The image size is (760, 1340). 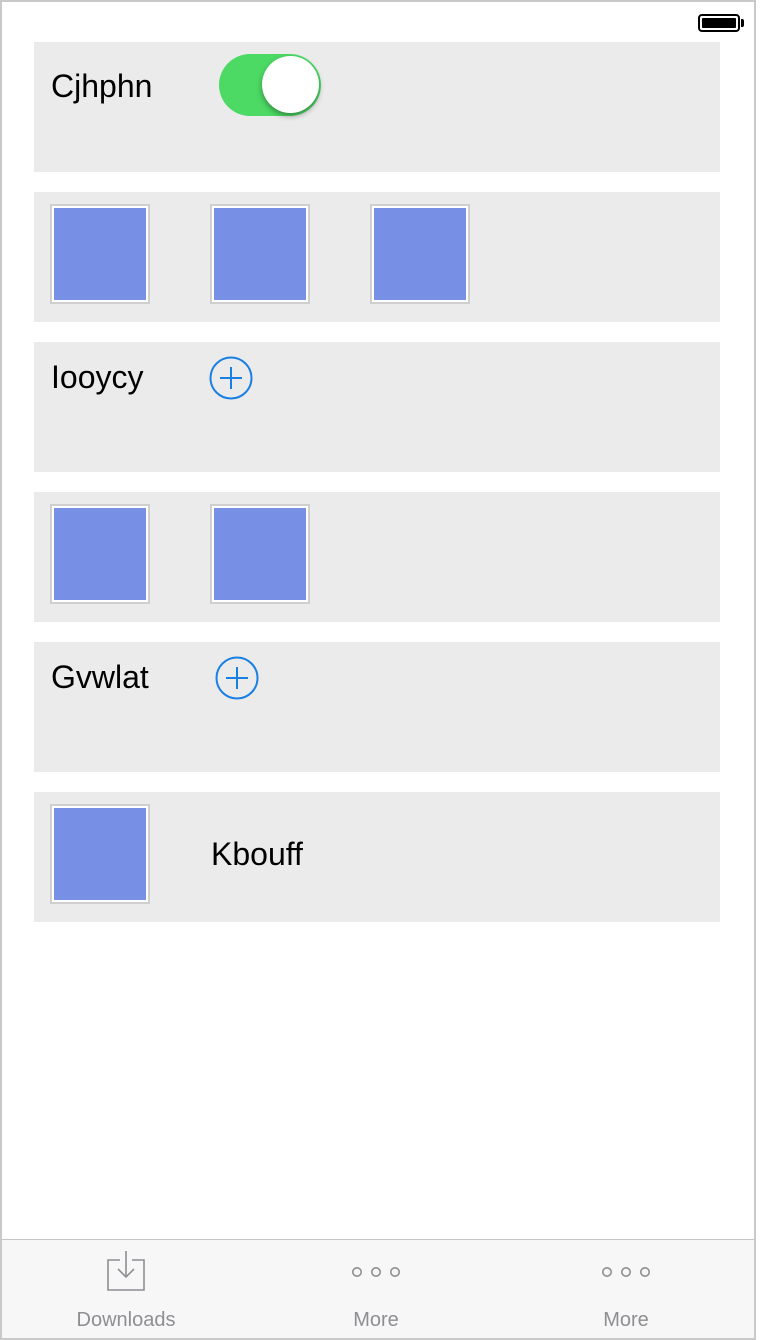 What do you see at coordinates (377, 707) in the screenshot?
I see `add-row: Gvwlat` at bounding box center [377, 707].